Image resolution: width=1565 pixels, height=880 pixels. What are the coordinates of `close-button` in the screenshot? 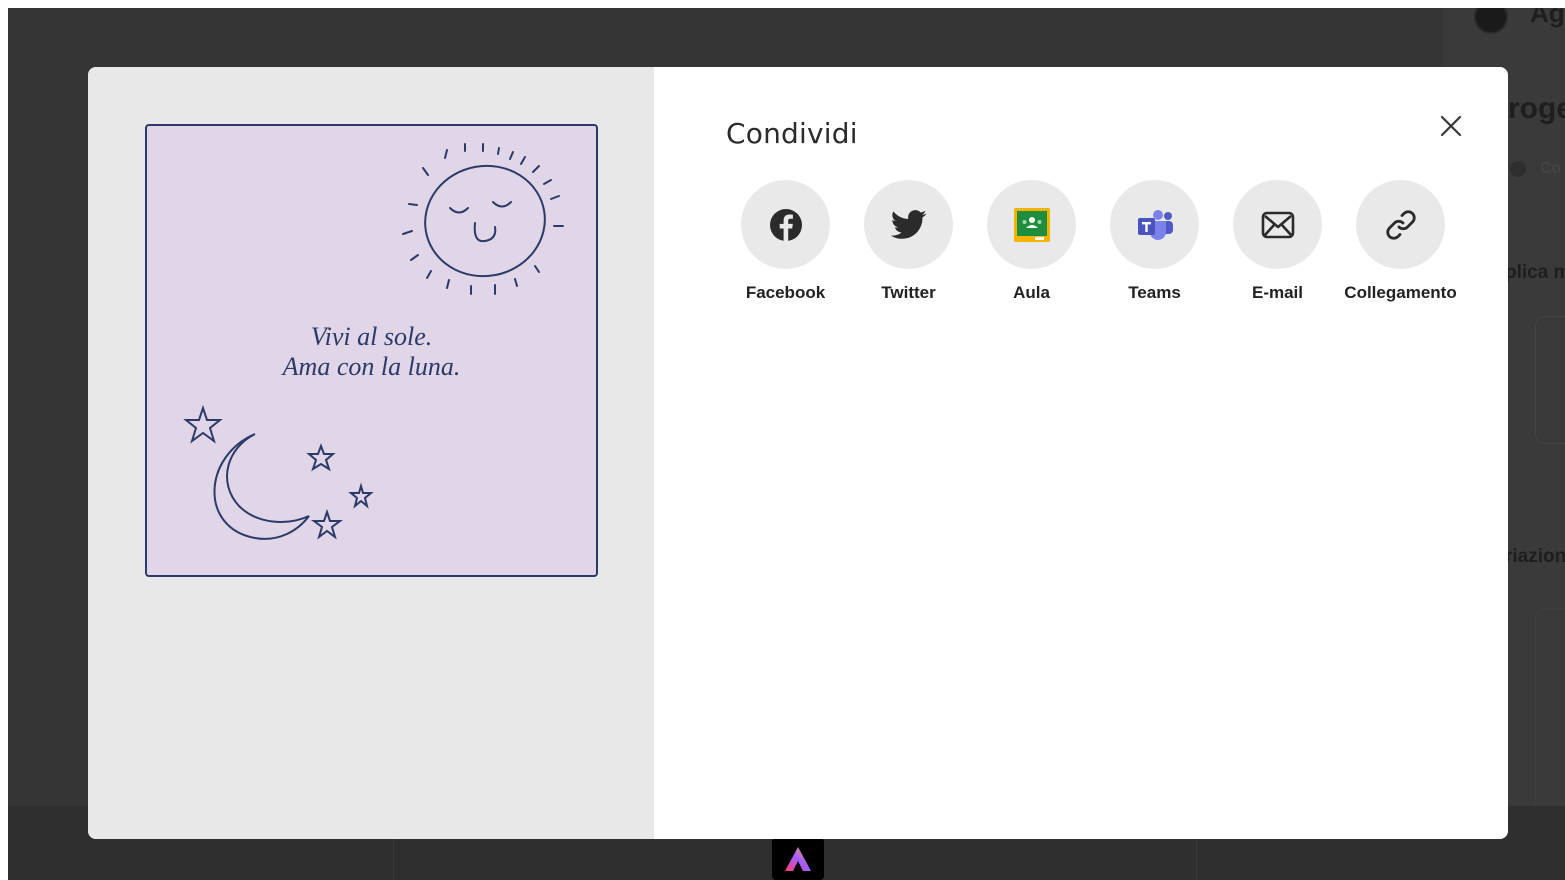 It's located at (1451, 126).